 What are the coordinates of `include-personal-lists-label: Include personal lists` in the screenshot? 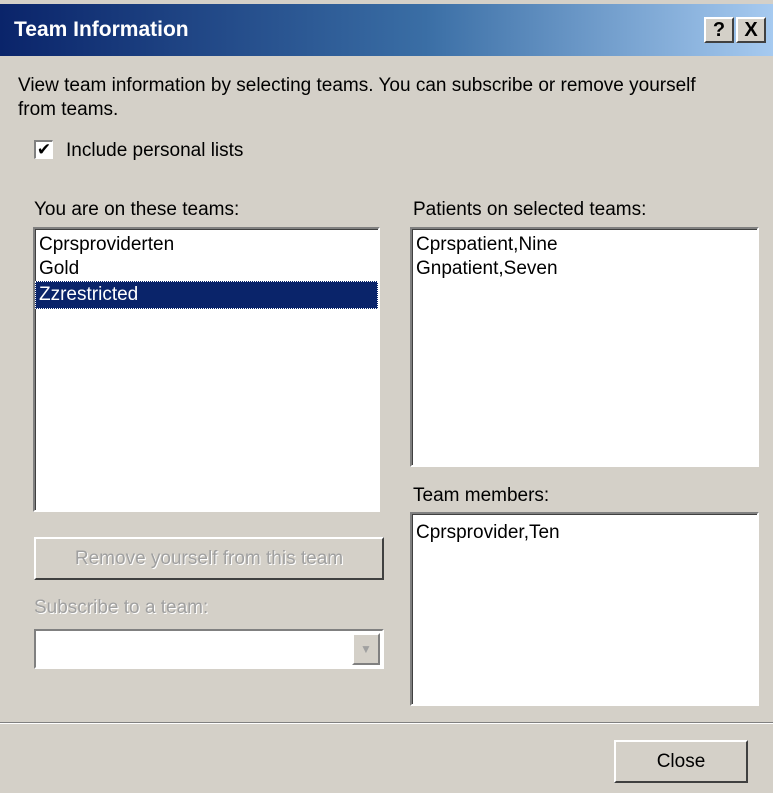 It's located at (154, 151).